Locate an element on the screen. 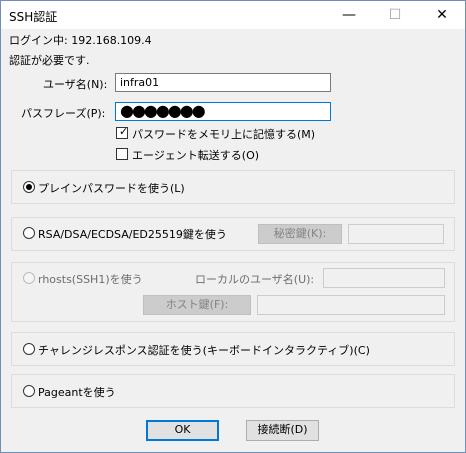  pageant-group: Pageantを使う is located at coordinates (233, 391).